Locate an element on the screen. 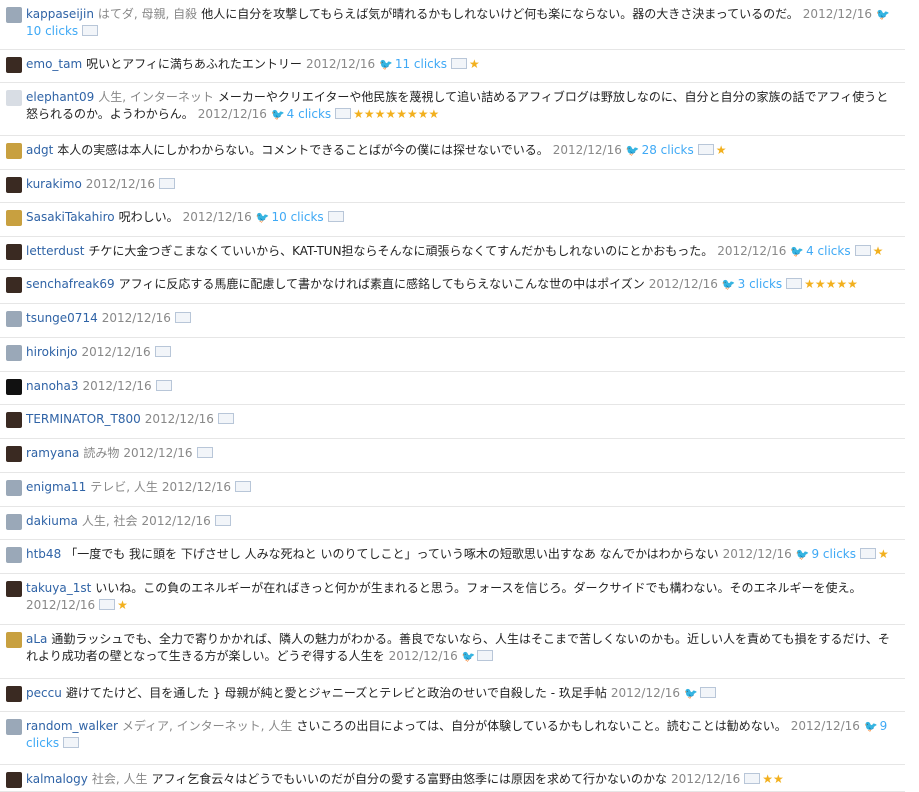 Image resolution: width=919 pixels, height=792 pixels. username-link: senchafreak69 is located at coordinates (70, 284).